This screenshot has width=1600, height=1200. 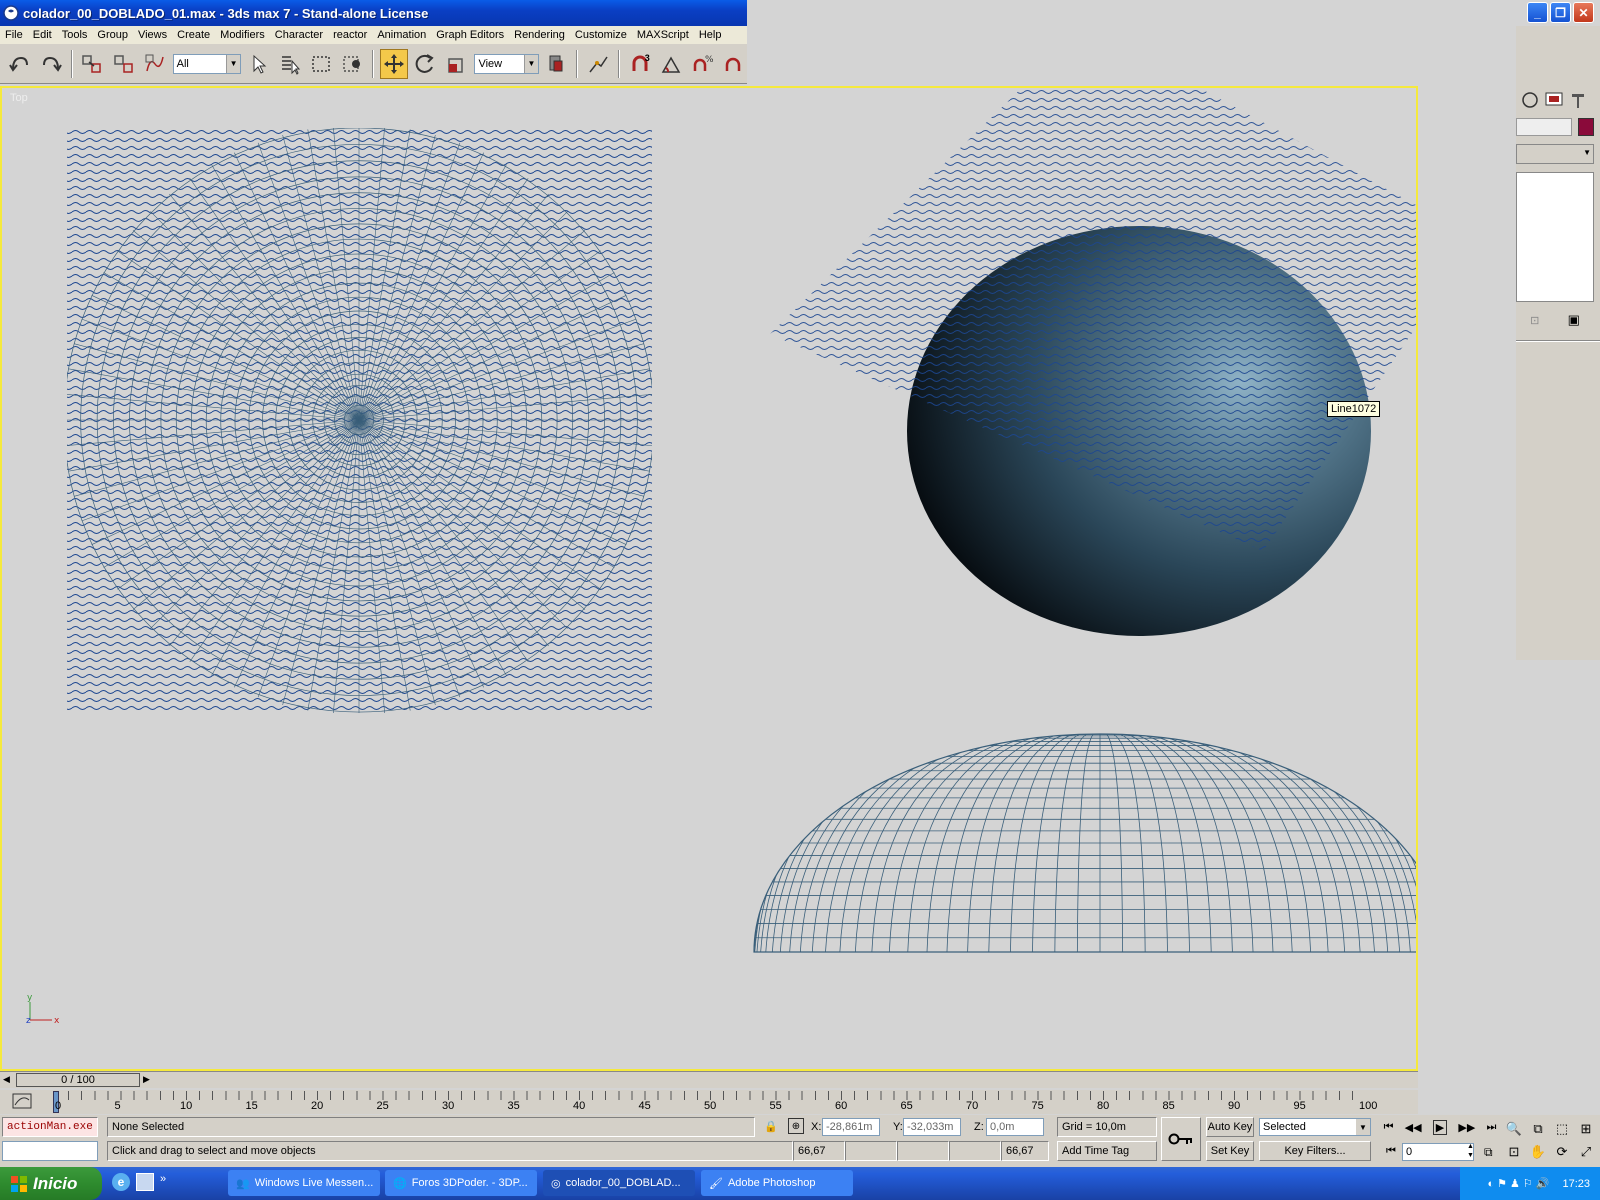 What do you see at coordinates (121, 1182) in the screenshot?
I see `internet-explorer-icon: e` at bounding box center [121, 1182].